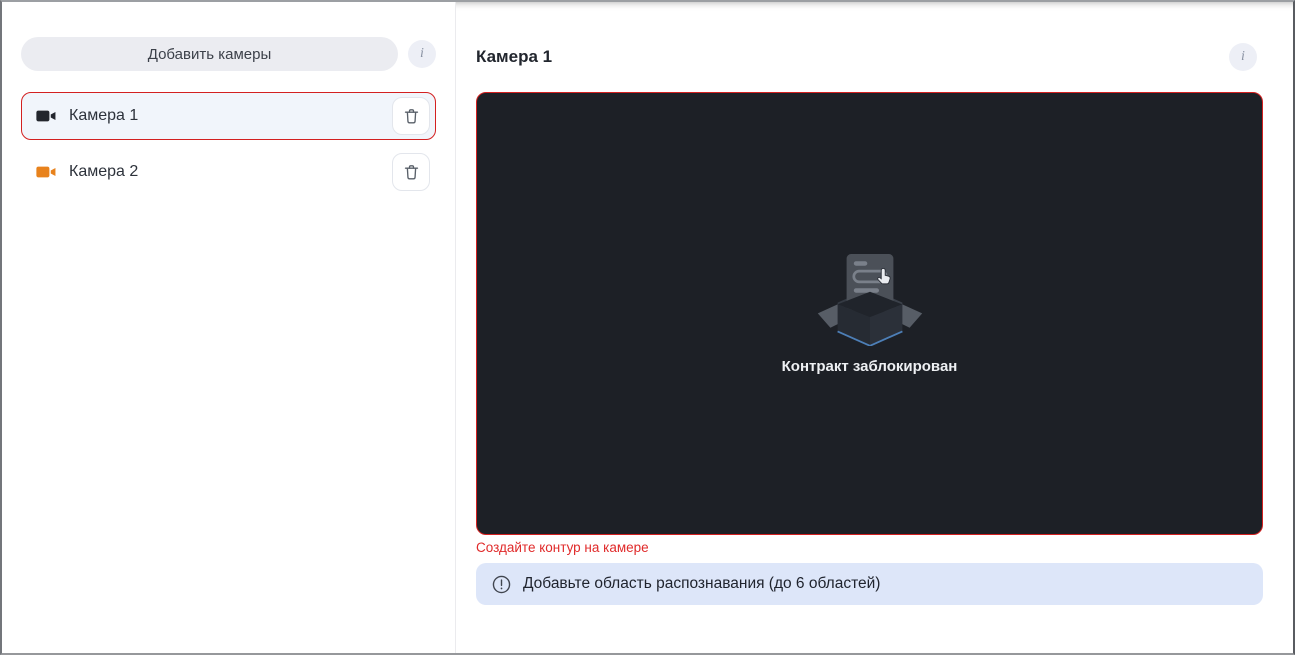 This screenshot has width=1295, height=655. What do you see at coordinates (869, 57) in the screenshot?
I see `camera-detail-header: Камера 1 i` at bounding box center [869, 57].